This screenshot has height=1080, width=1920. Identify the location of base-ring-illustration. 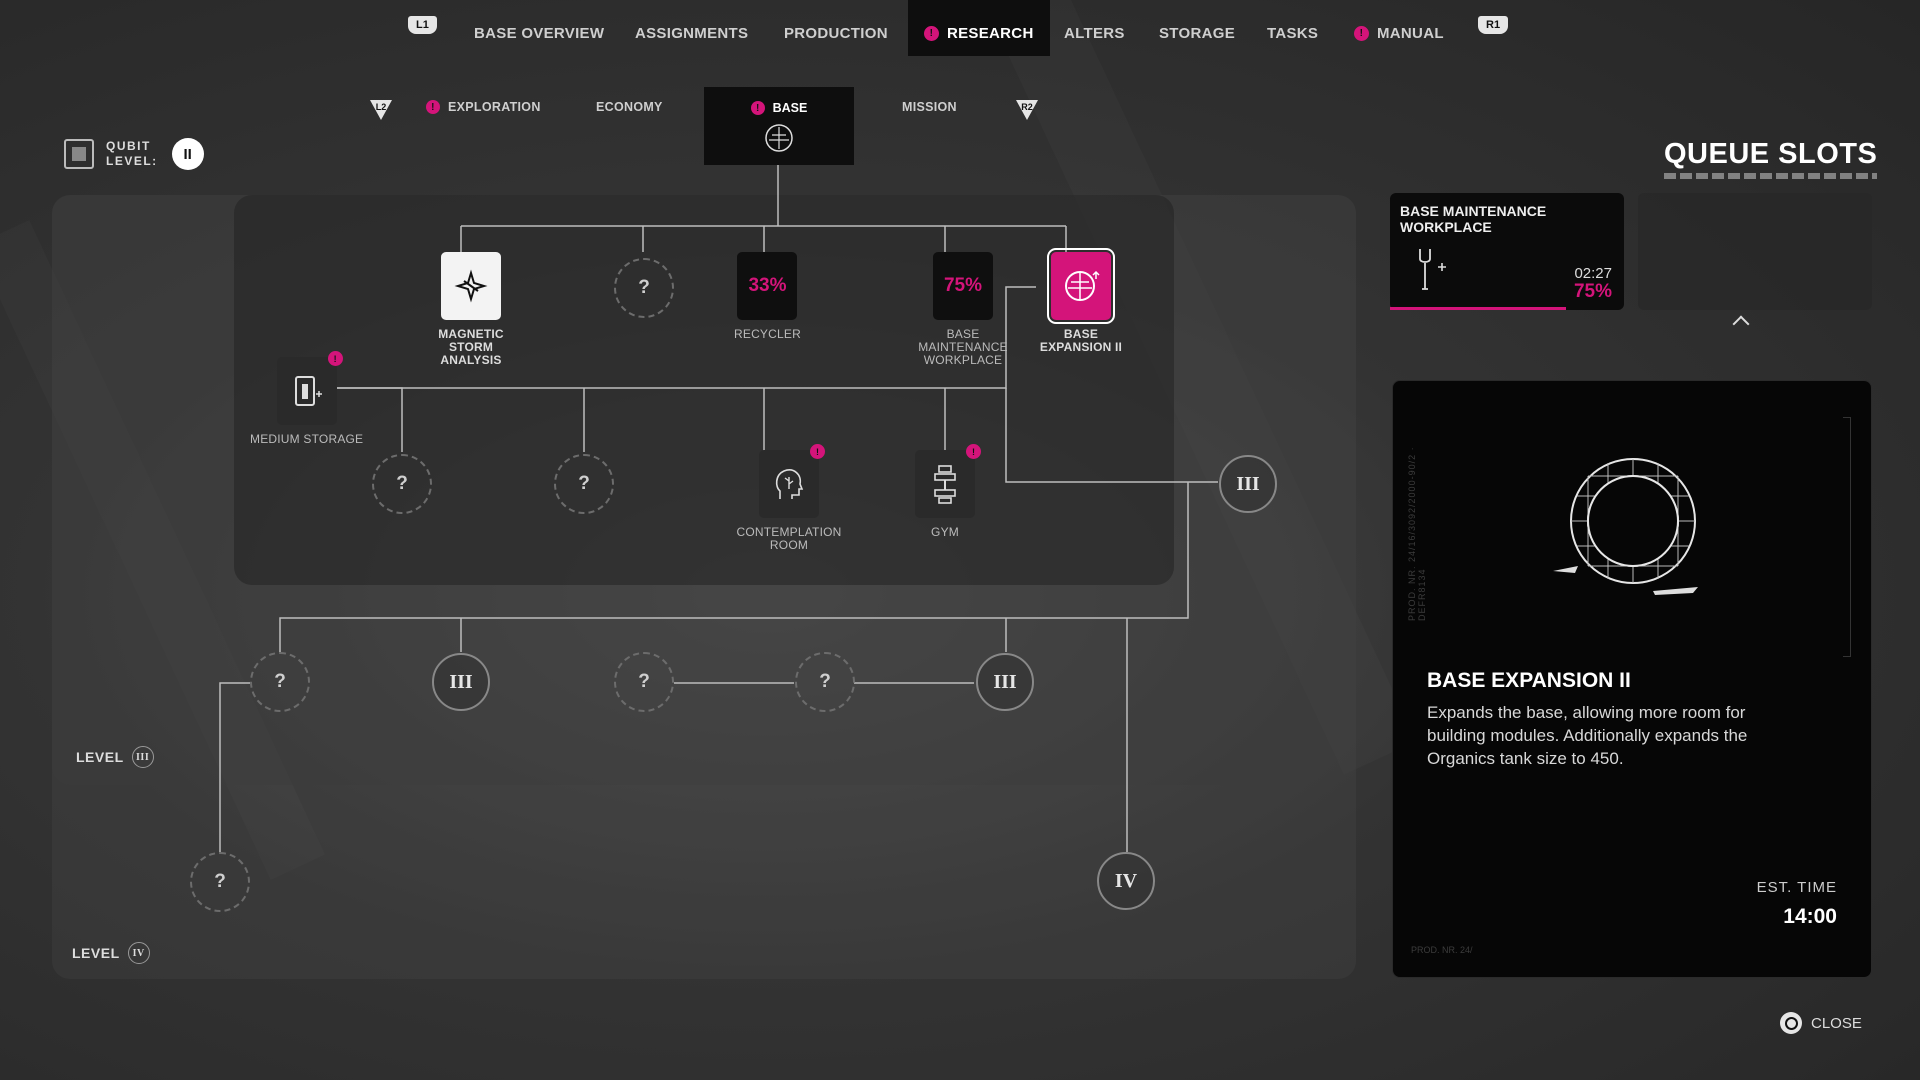
(1625, 526).